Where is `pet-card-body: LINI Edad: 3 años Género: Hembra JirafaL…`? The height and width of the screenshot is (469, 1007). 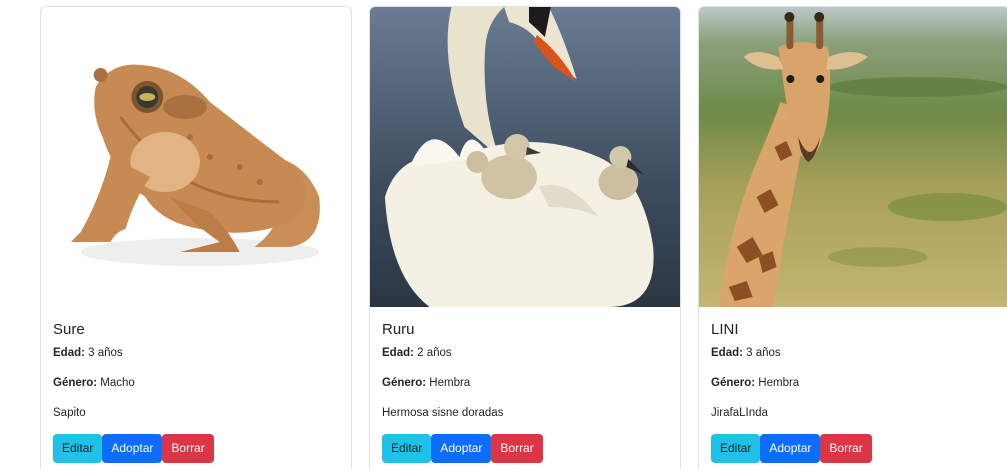 pet-card-body: LINI Edad: 3 años Género: Hembra JirafaL… is located at coordinates (854, 389).